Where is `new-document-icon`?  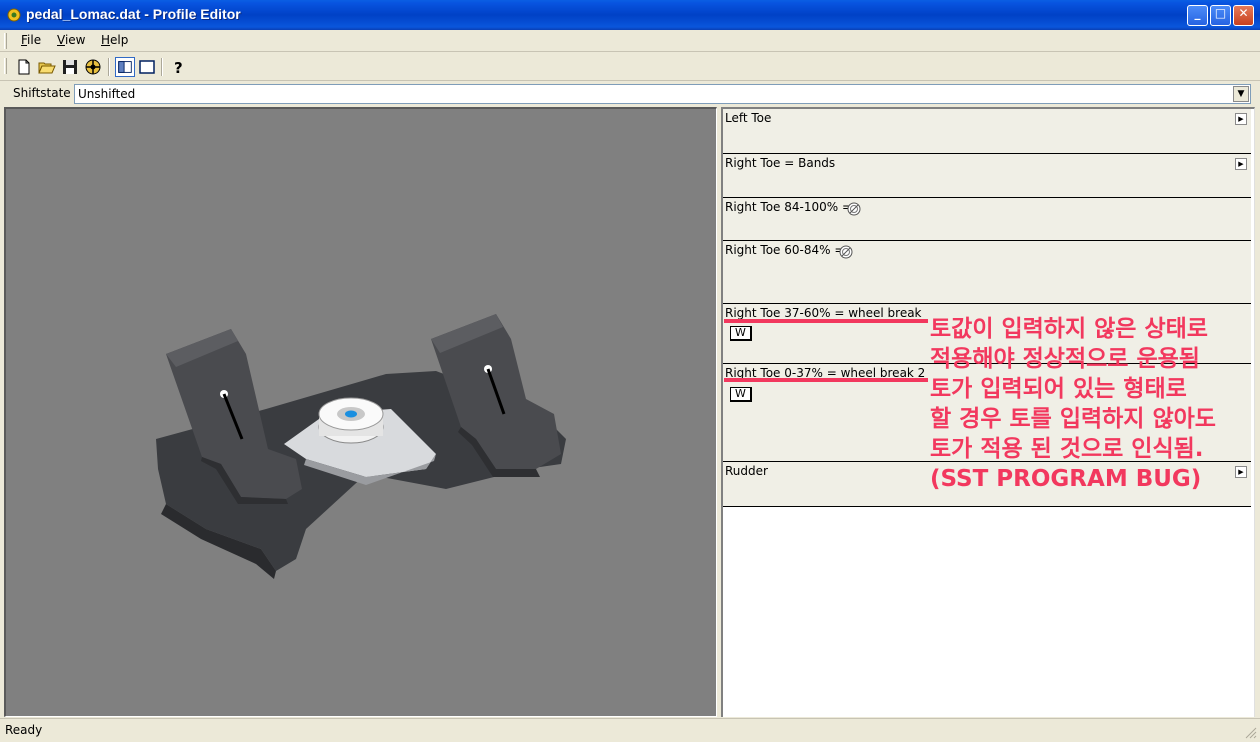
new-document-icon is located at coordinates (24, 67).